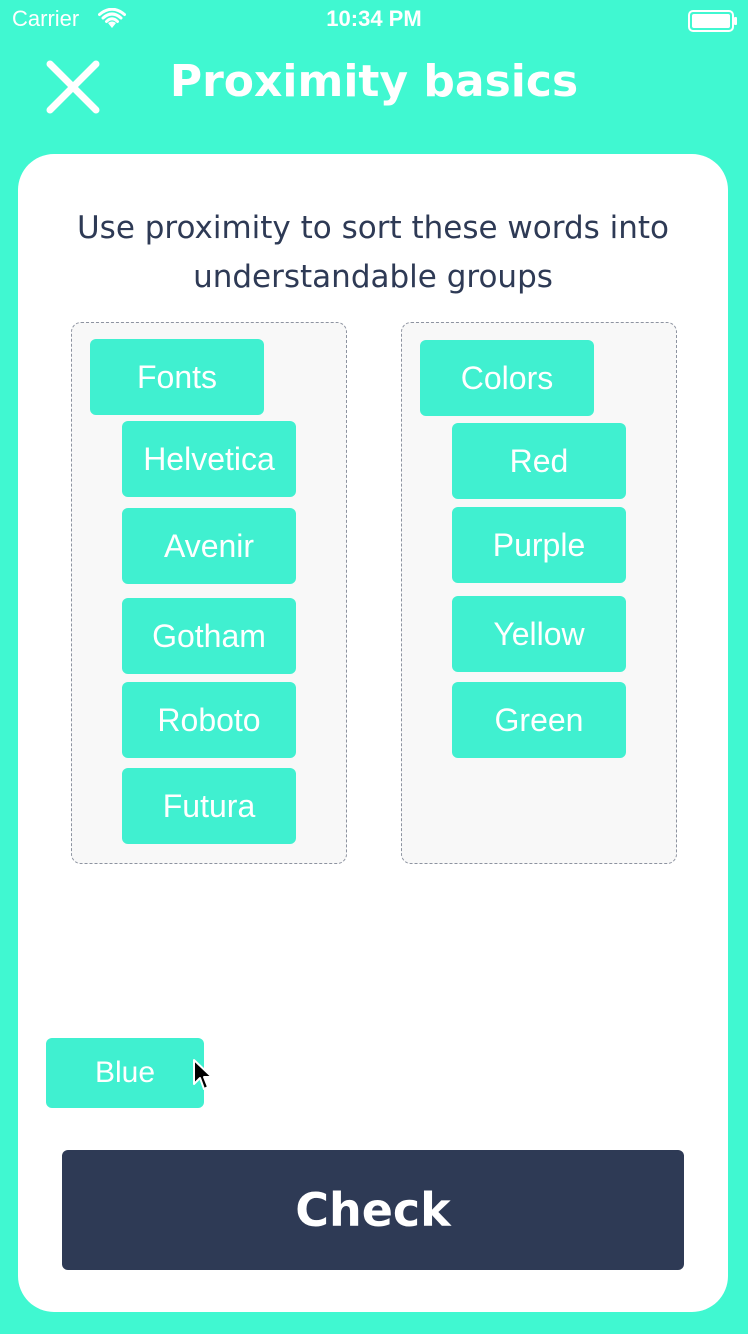 The height and width of the screenshot is (1334, 748). Describe the element at coordinates (177, 377) in the screenshot. I see `word-chip-fonts: Fonts` at that location.